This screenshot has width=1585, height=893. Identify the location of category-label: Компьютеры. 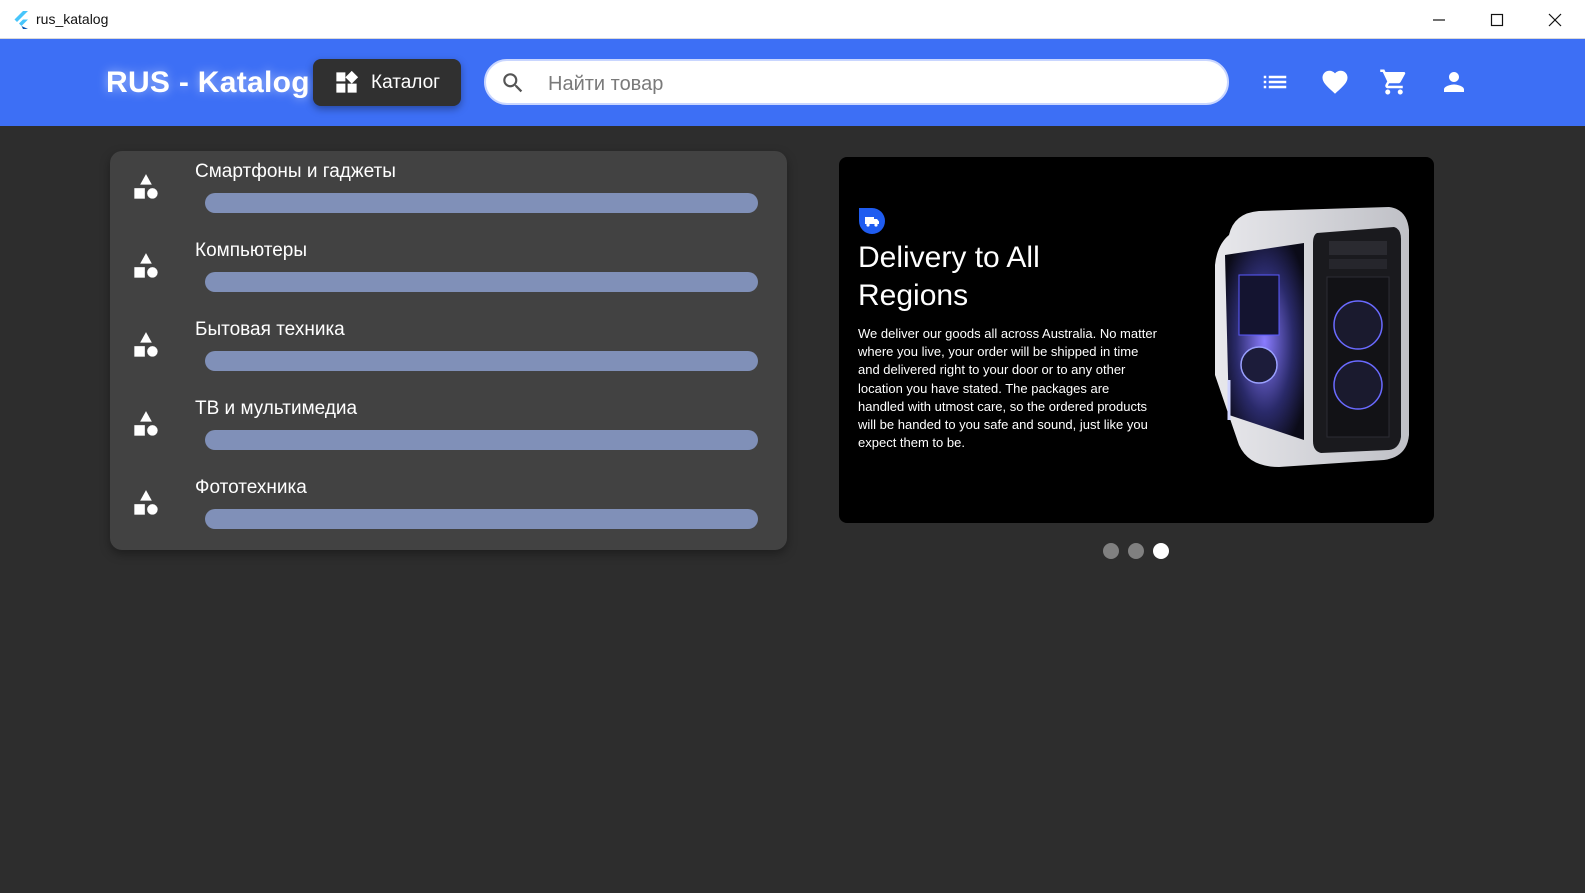
(251, 250).